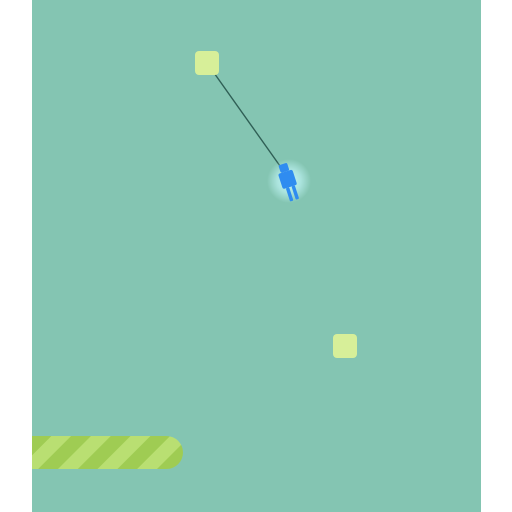 The width and height of the screenshot is (512, 512). What do you see at coordinates (345, 346) in the screenshot?
I see `grapple-anchor-next` at bounding box center [345, 346].